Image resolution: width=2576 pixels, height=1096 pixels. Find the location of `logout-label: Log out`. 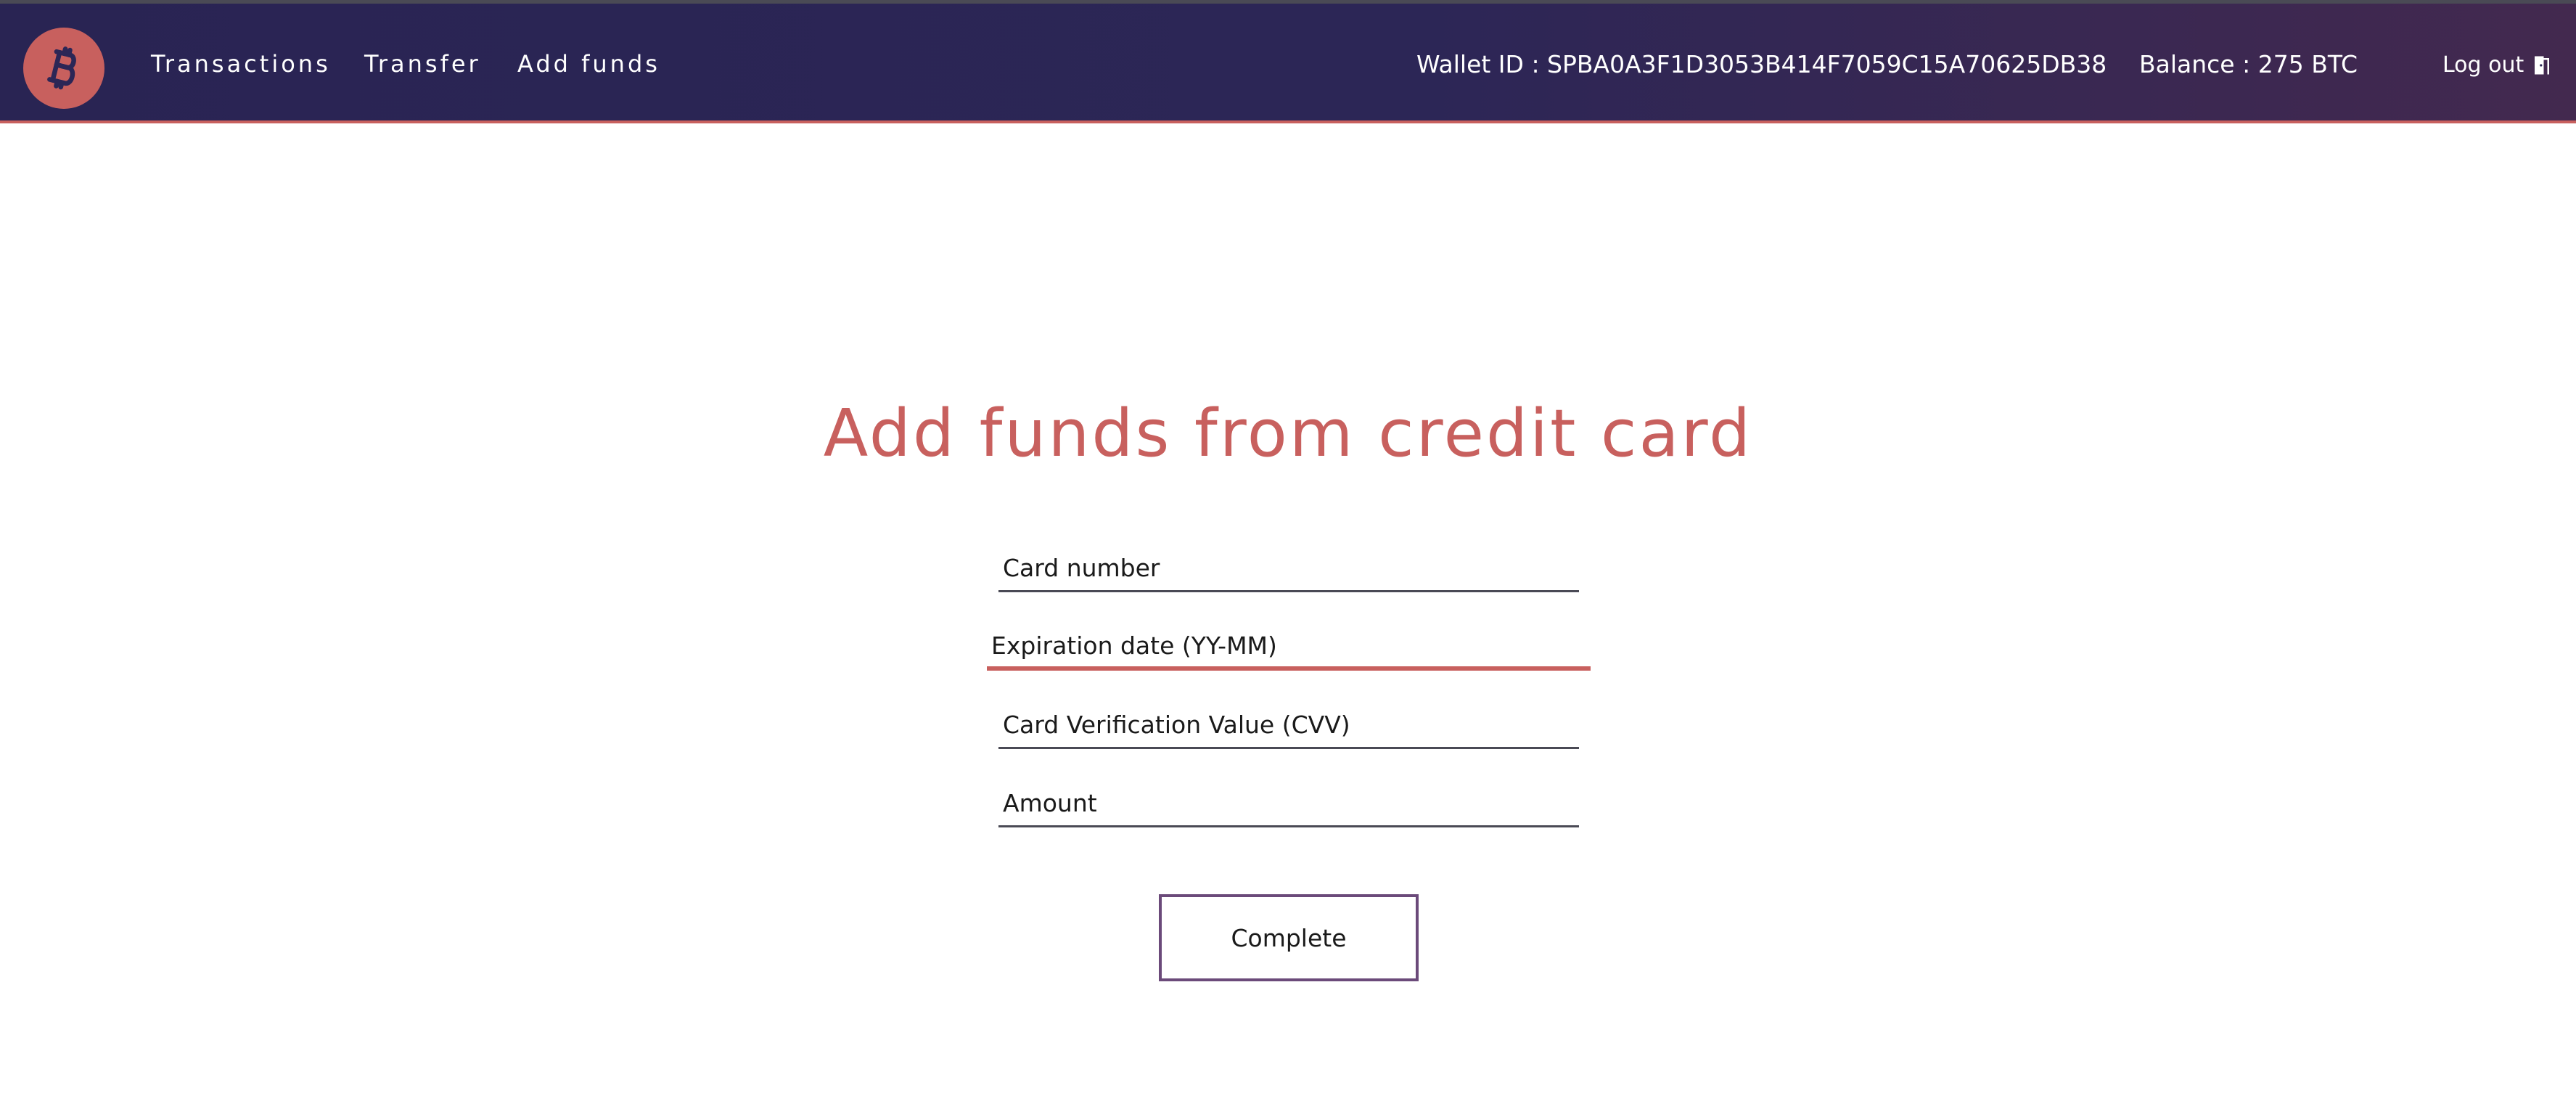

logout-label: Log out is located at coordinates (2483, 65).